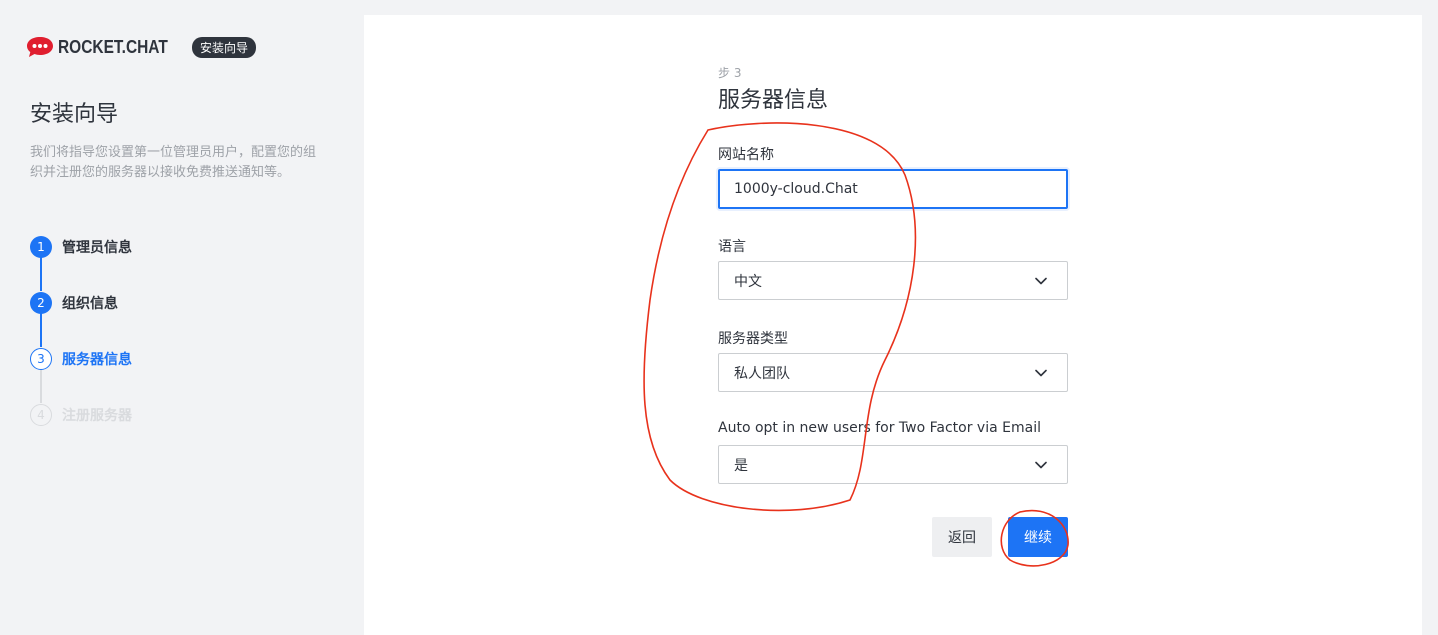  What do you see at coordinates (773, 100) in the screenshot?
I see `form-title: 服务器信息` at bounding box center [773, 100].